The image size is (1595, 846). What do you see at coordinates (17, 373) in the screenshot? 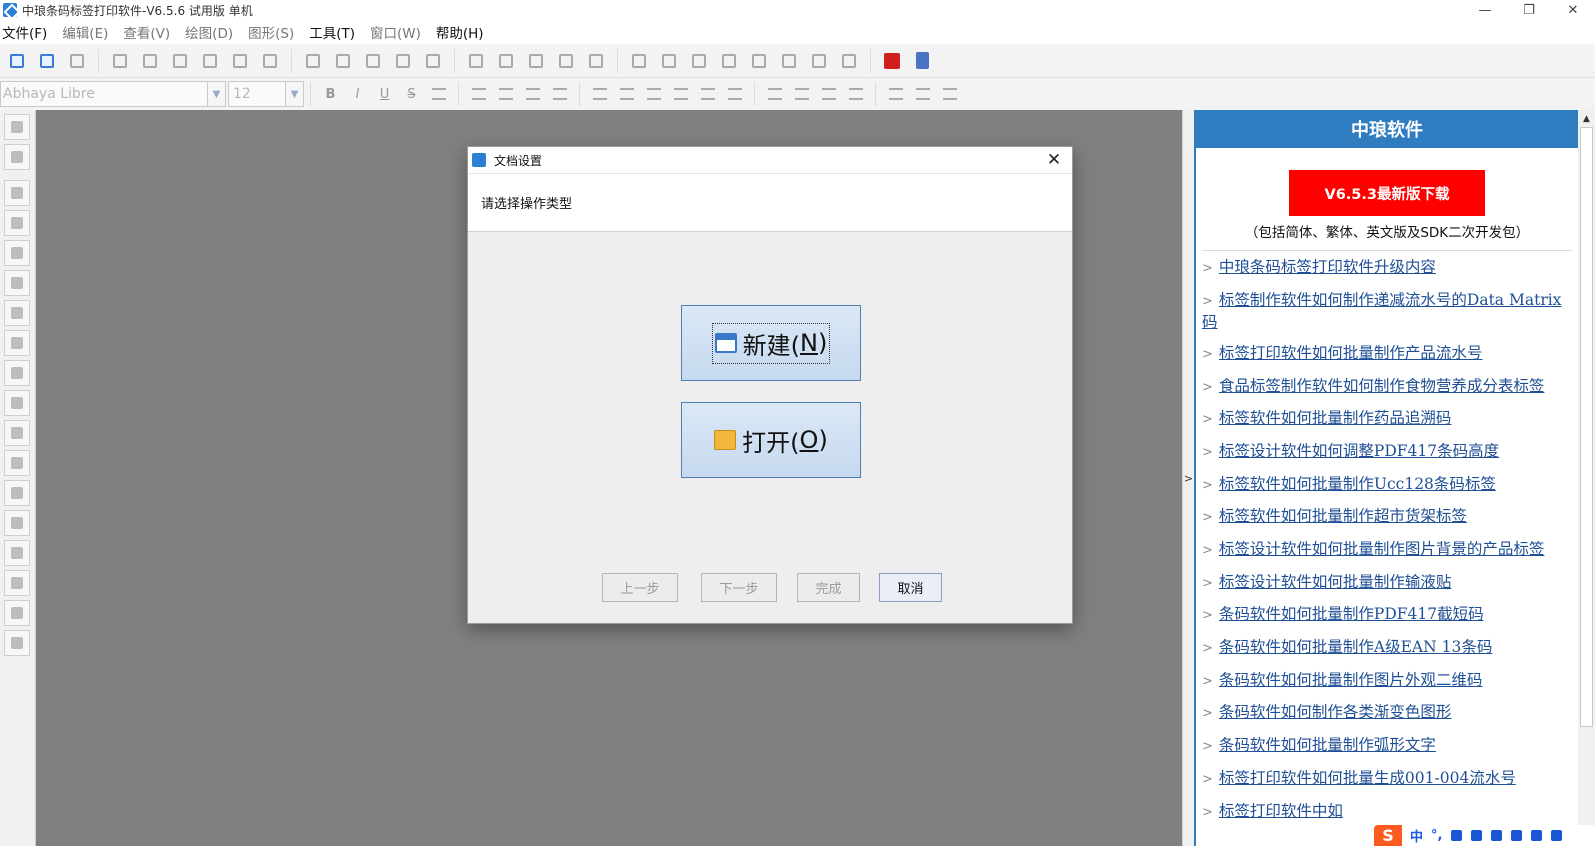
I see `paragraph-tool` at bounding box center [17, 373].